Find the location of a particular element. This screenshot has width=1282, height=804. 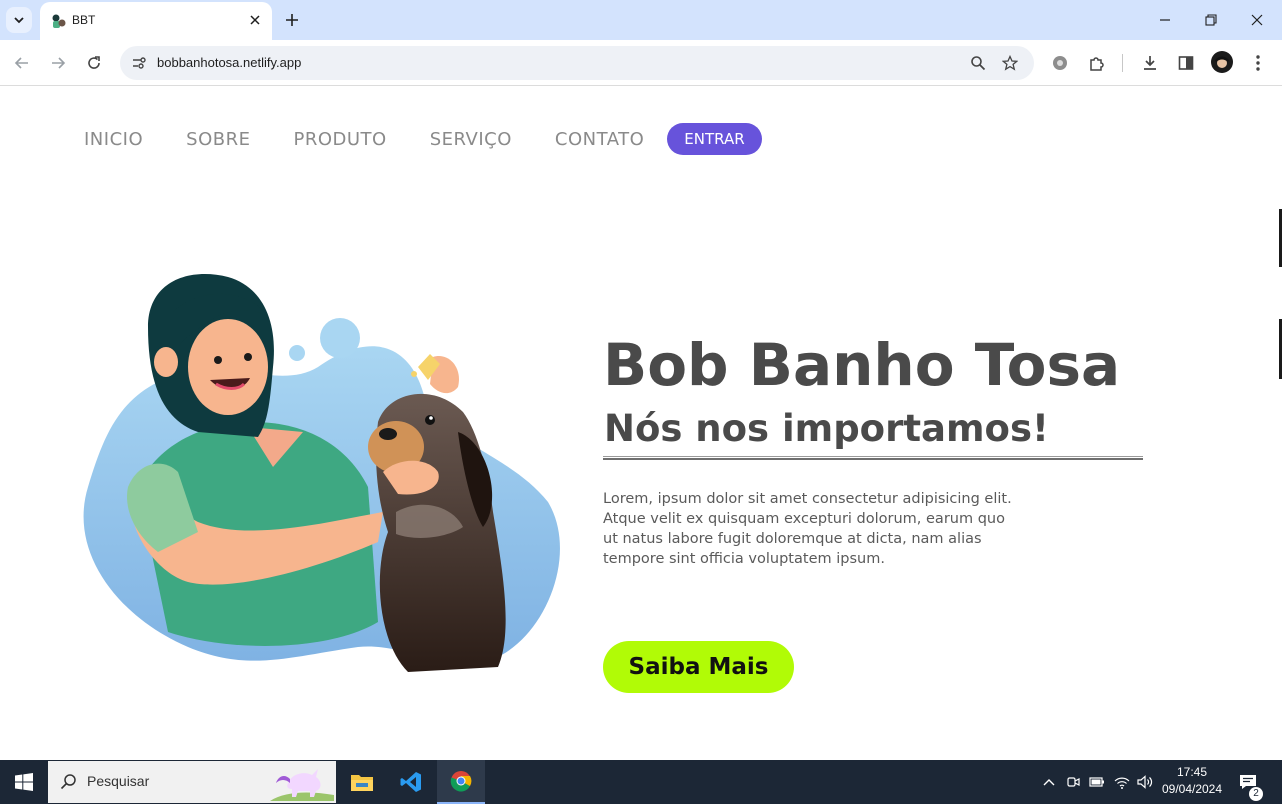

browser-tab: BBT is located at coordinates (156, 21).